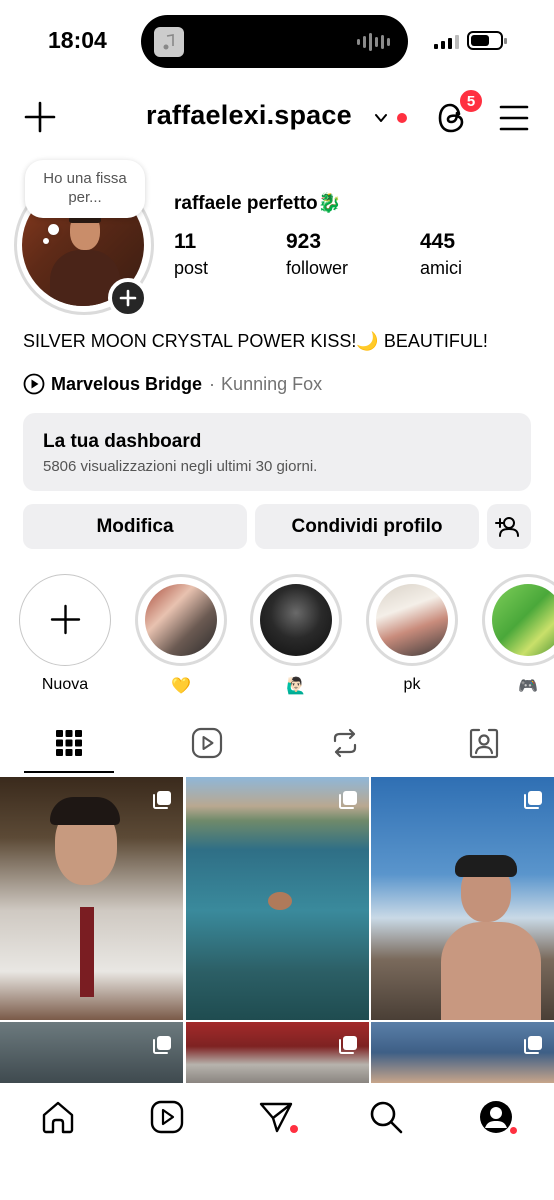  I want to click on highlight-label: 🙋🏻‍♂️, so click(296, 686).